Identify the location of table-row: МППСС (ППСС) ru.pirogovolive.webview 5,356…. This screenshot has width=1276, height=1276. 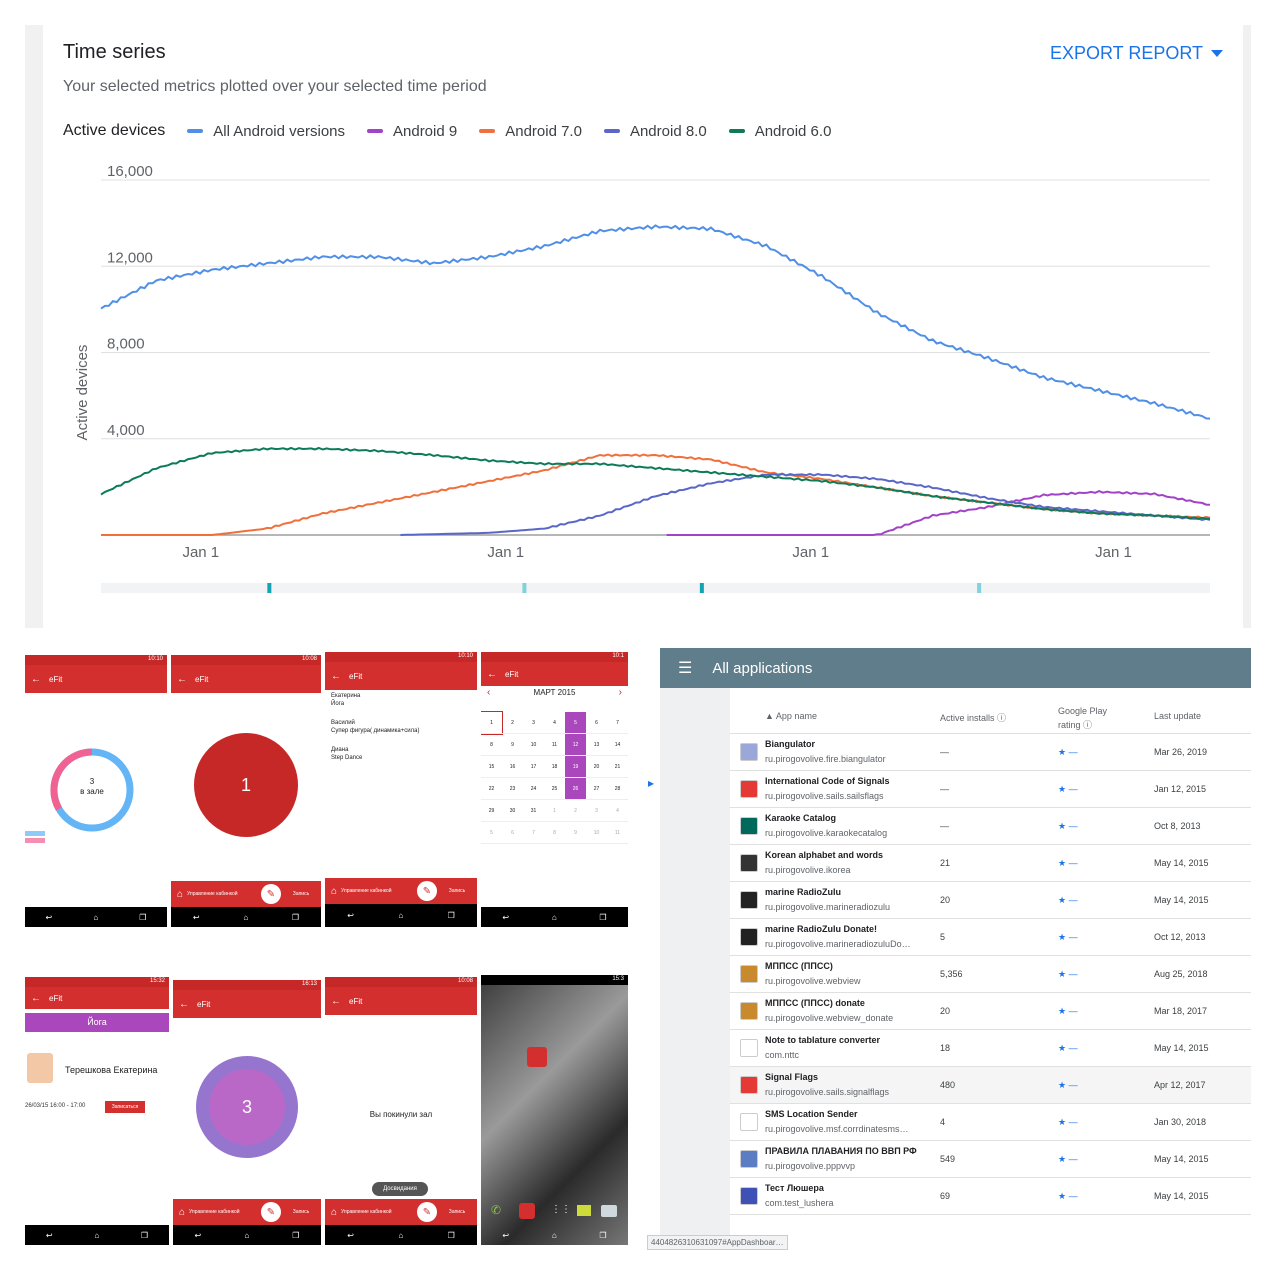
(990, 974).